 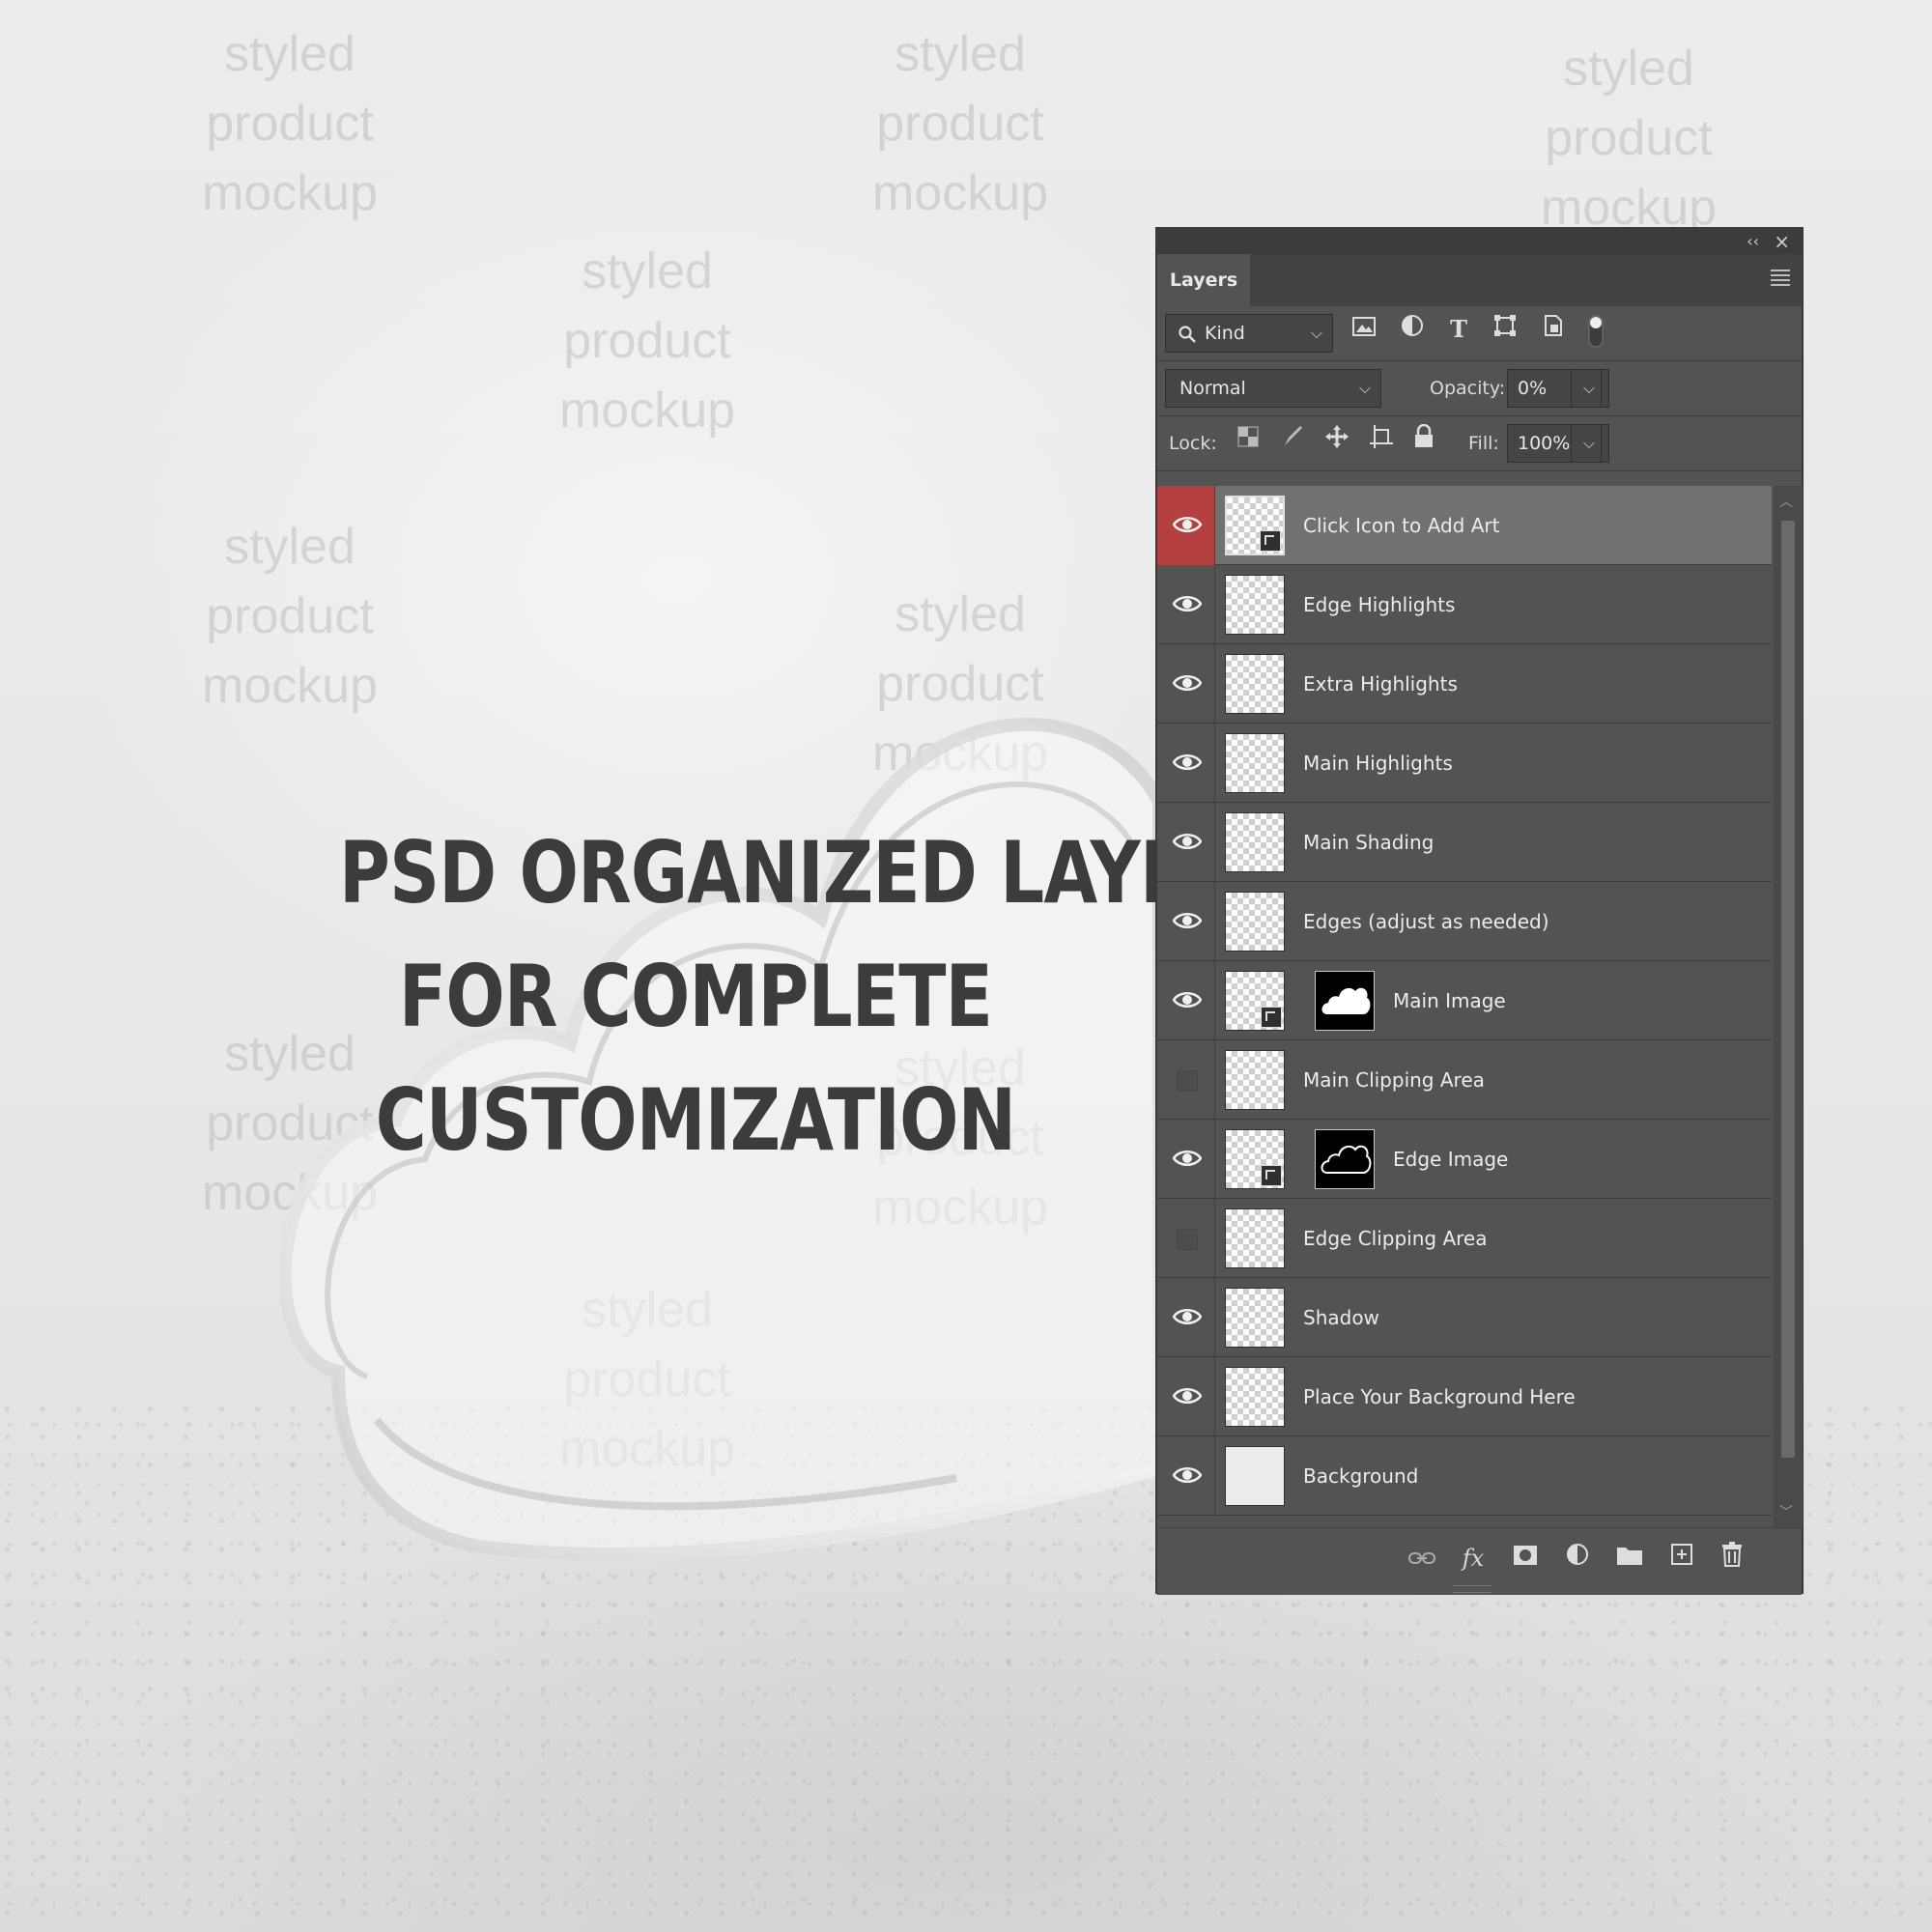 What do you see at coordinates (1401, 525) in the screenshot?
I see `layer-name: Click Icon to Add Art` at bounding box center [1401, 525].